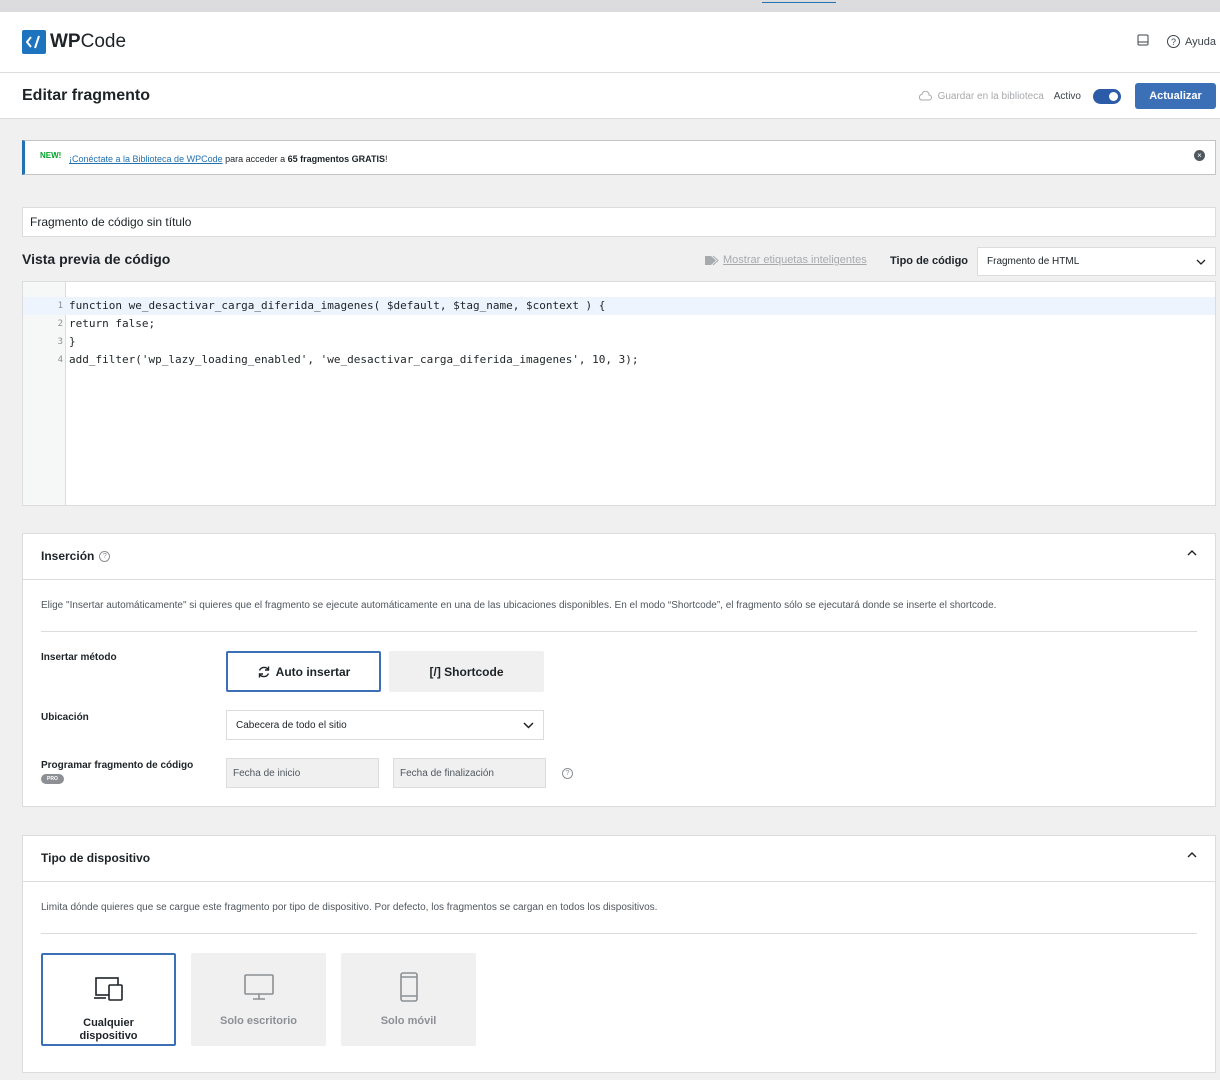 The width and height of the screenshot is (1220, 1080). What do you see at coordinates (68, 556) in the screenshot?
I see `insertion-title: Inserción` at bounding box center [68, 556].